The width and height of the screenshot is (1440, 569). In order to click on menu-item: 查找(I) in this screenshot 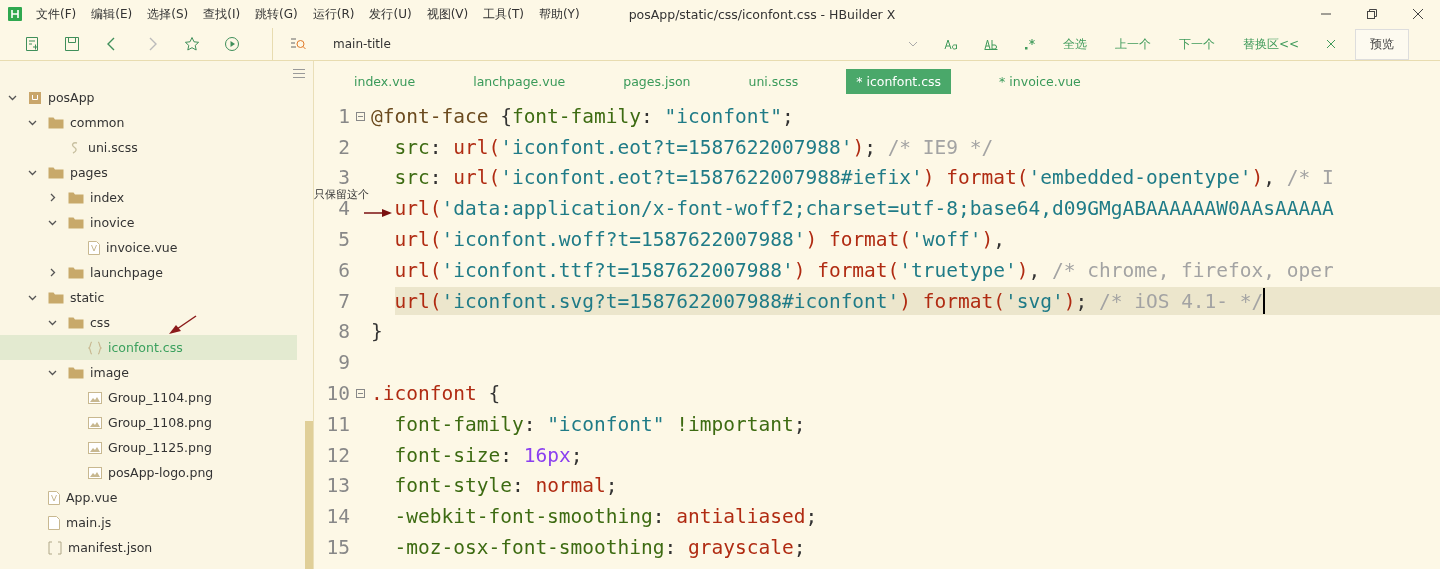, I will do `click(222, 14)`.